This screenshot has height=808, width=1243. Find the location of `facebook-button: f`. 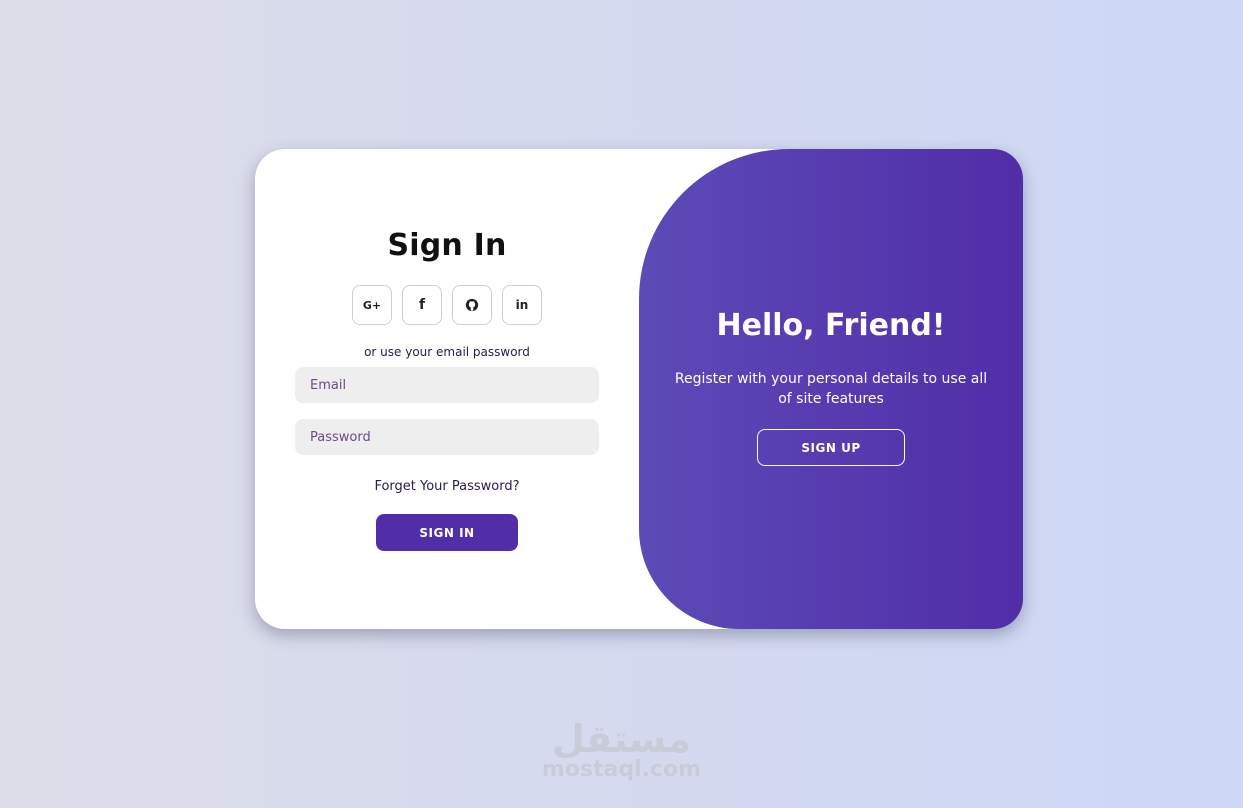

facebook-button: f is located at coordinates (422, 305).